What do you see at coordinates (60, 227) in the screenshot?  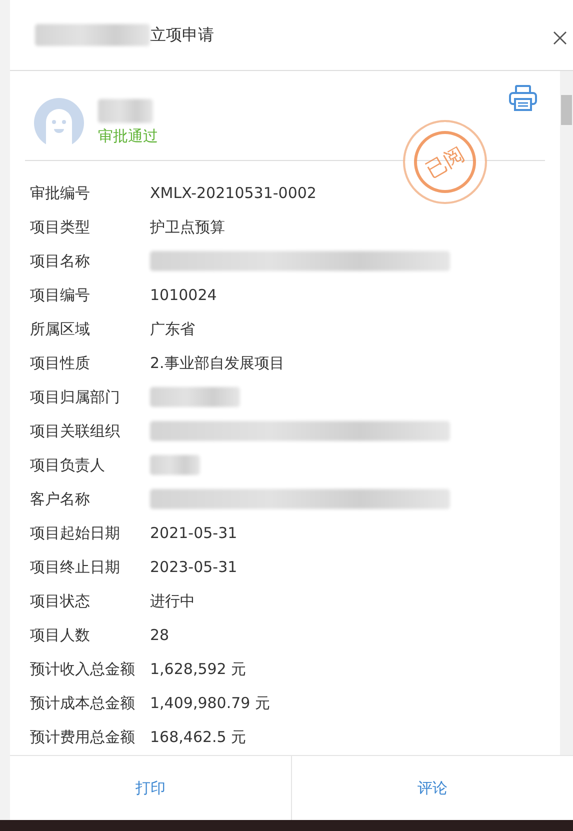 I see `field-label: 项目类型` at bounding box center [60, 227].